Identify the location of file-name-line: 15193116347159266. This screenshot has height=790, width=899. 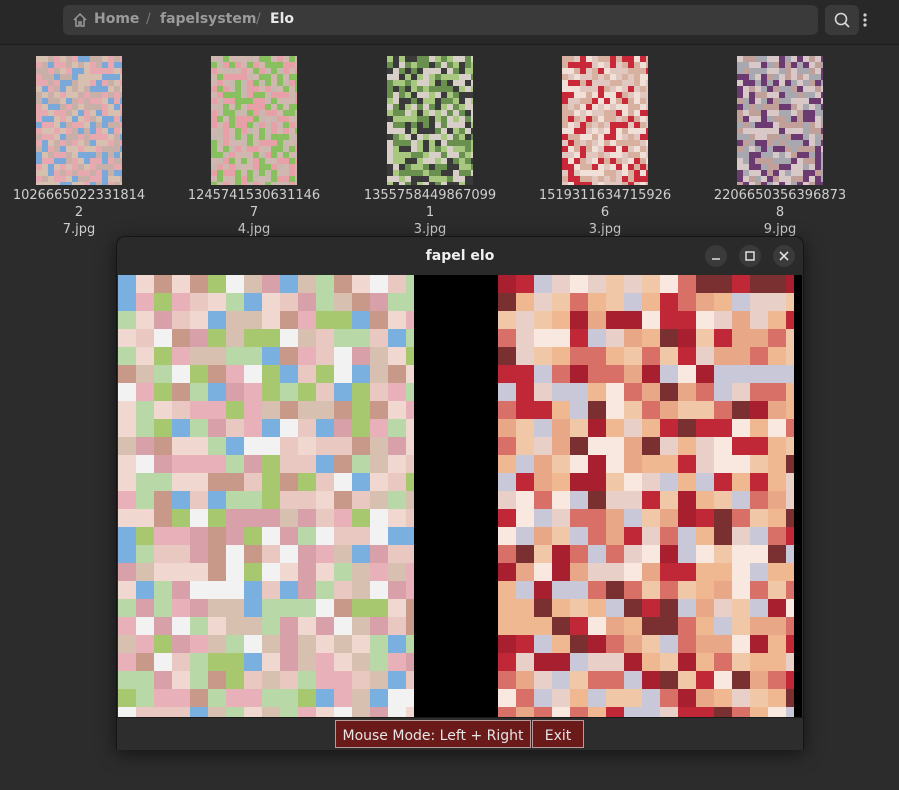
(605, 204).